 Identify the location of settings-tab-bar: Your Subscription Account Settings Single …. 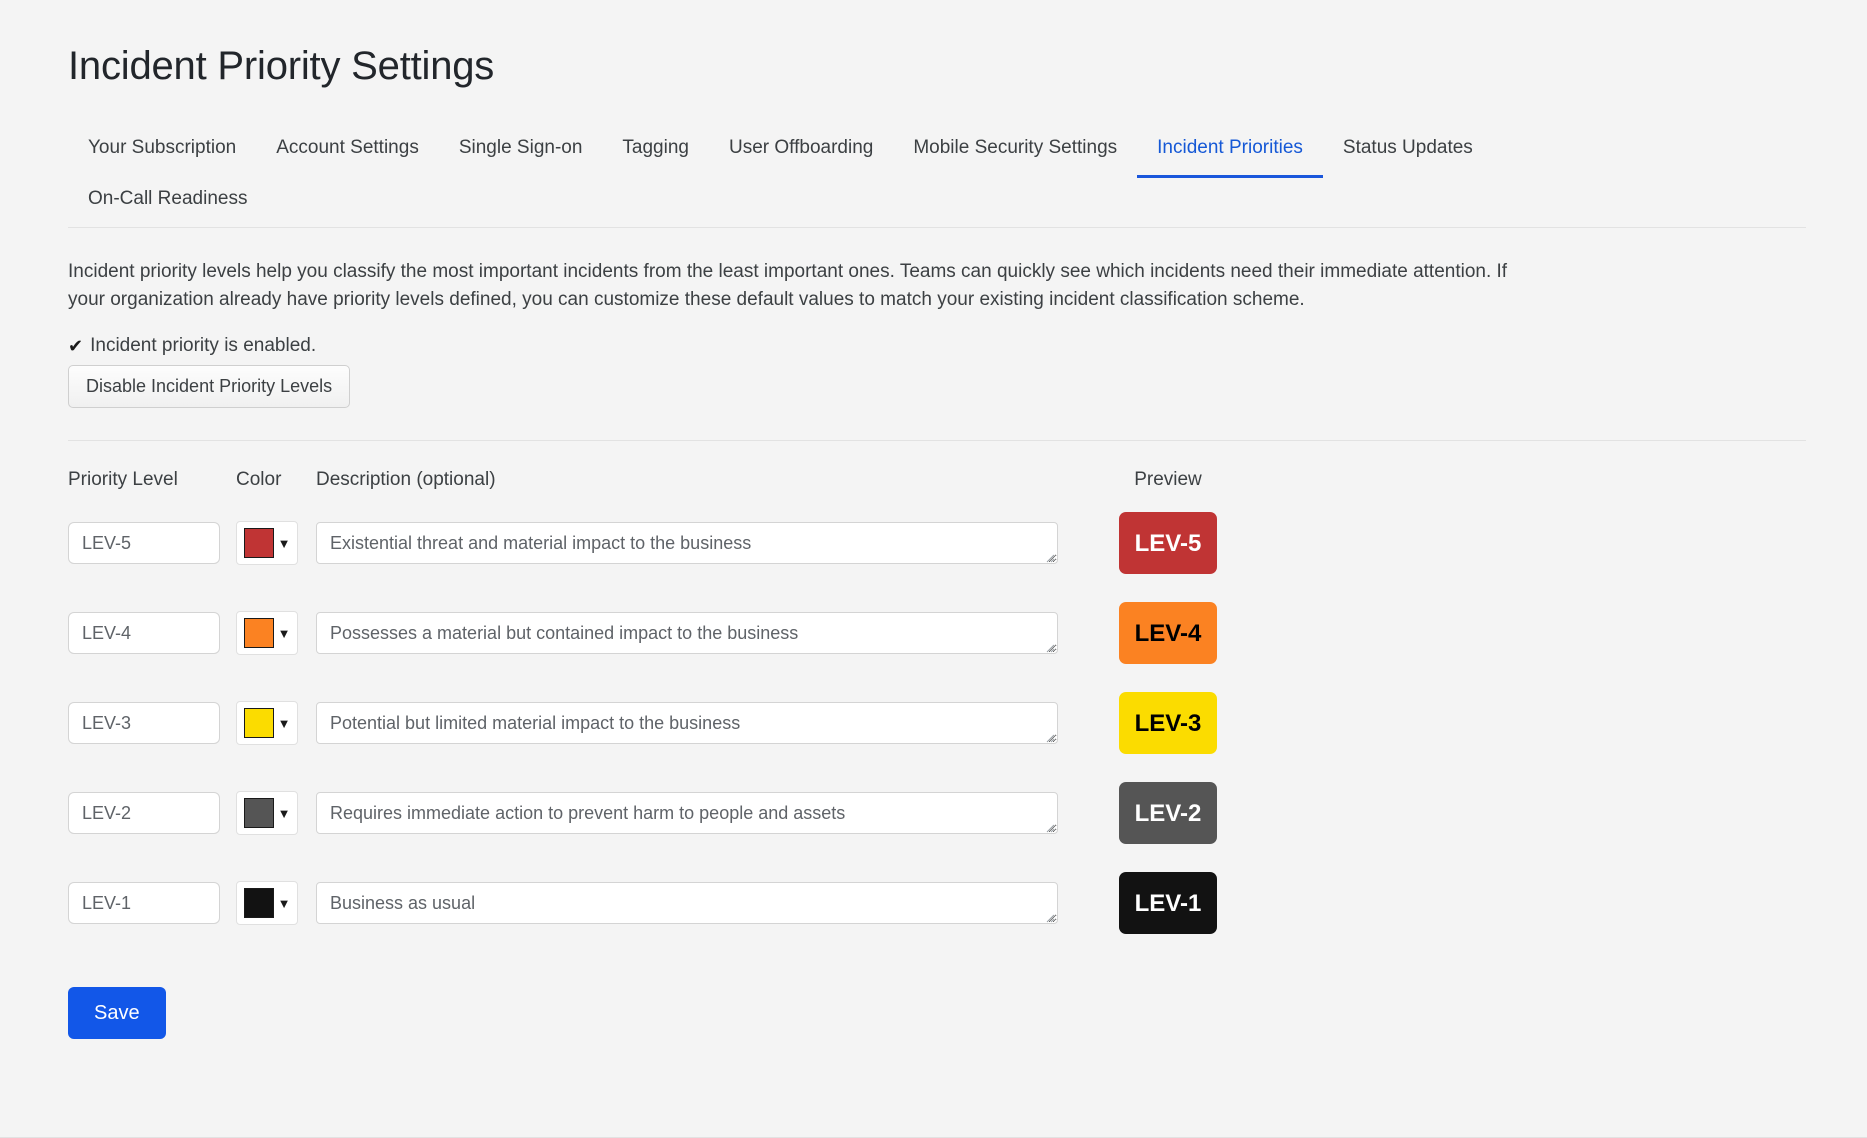
(937, 177).